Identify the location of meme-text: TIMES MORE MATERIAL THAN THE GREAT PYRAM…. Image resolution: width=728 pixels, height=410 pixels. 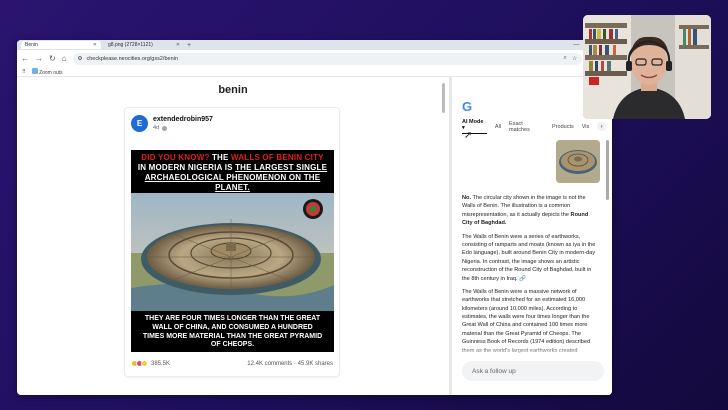
(232, 336).